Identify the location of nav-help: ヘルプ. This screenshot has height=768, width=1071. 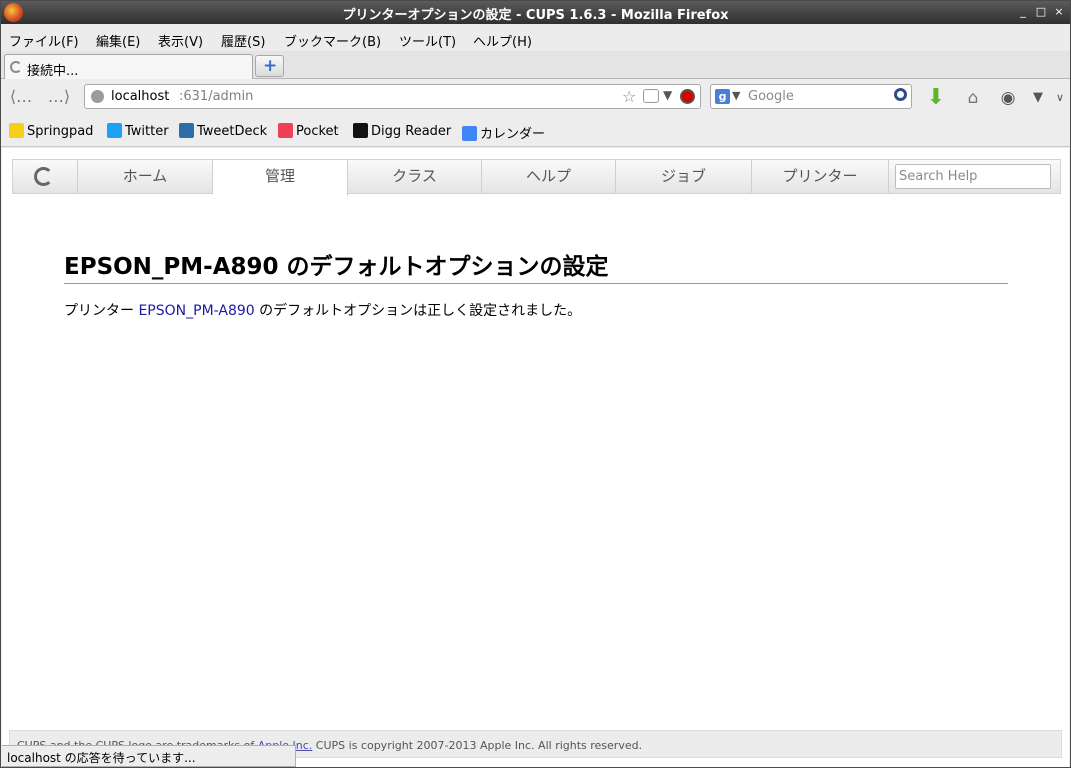
(549, 176).